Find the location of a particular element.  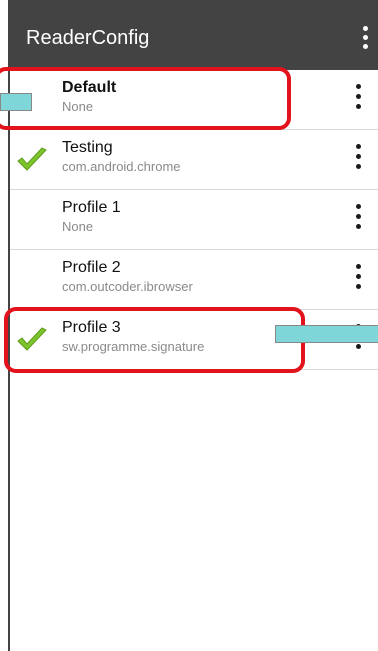

profile-subtitle: com.outcoder.ibrowser is located at coordinates (127, 286).